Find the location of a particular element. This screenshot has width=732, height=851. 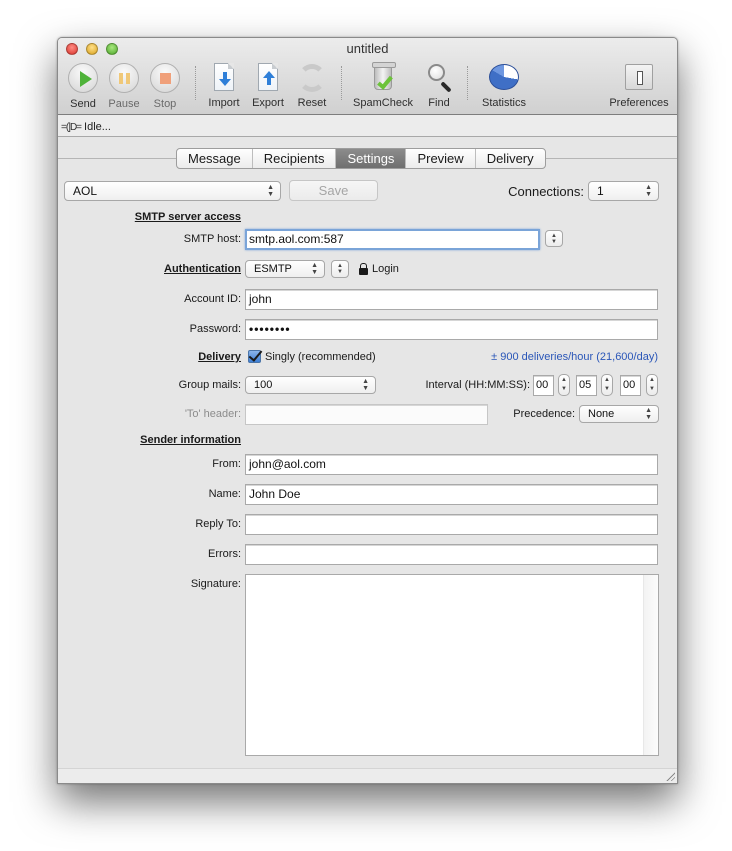

signature-label: Signature: is located at coordinates (215, 584).